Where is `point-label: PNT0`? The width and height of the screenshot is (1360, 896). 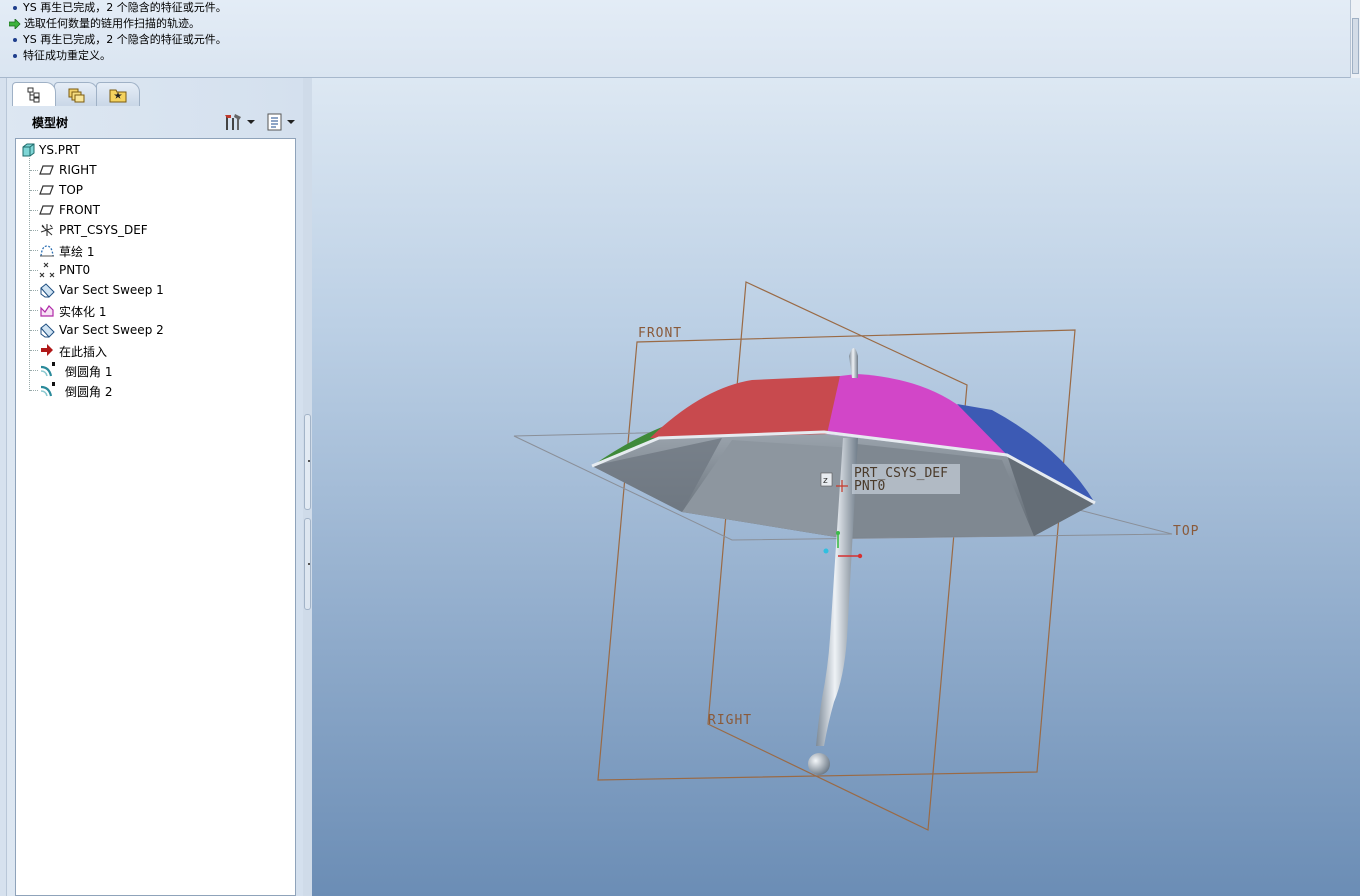
point-label: PNT0 is located at coordinates (869, 486).